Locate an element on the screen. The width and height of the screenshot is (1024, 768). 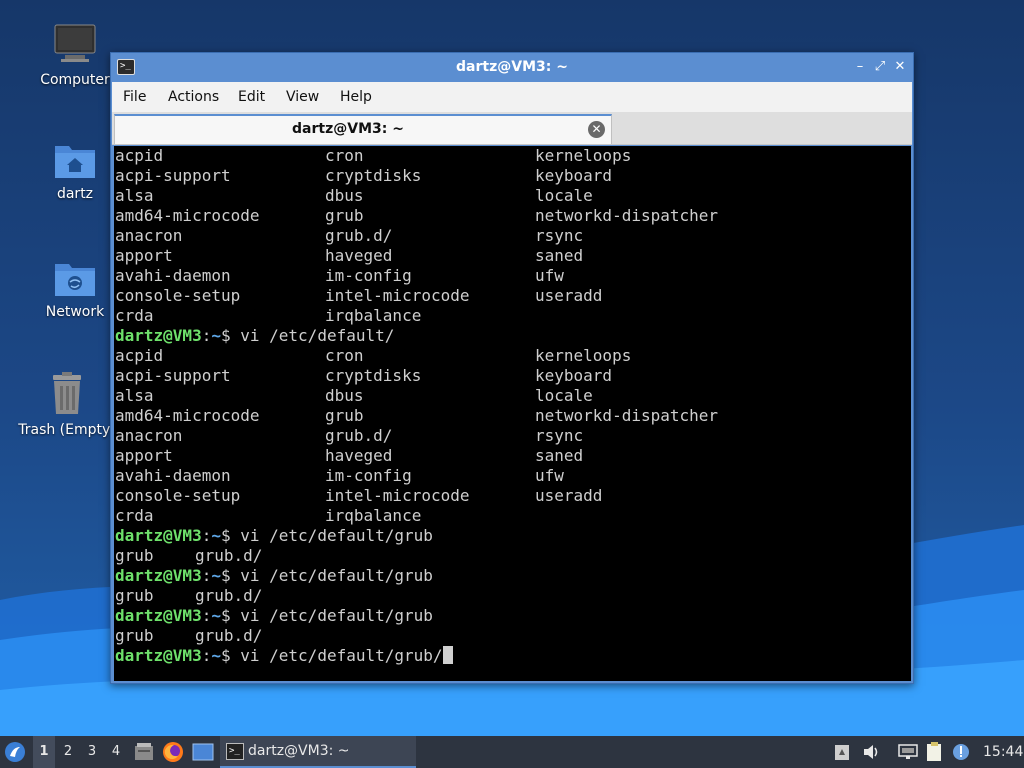
firefox-icon is located at coordinates (173, 752).